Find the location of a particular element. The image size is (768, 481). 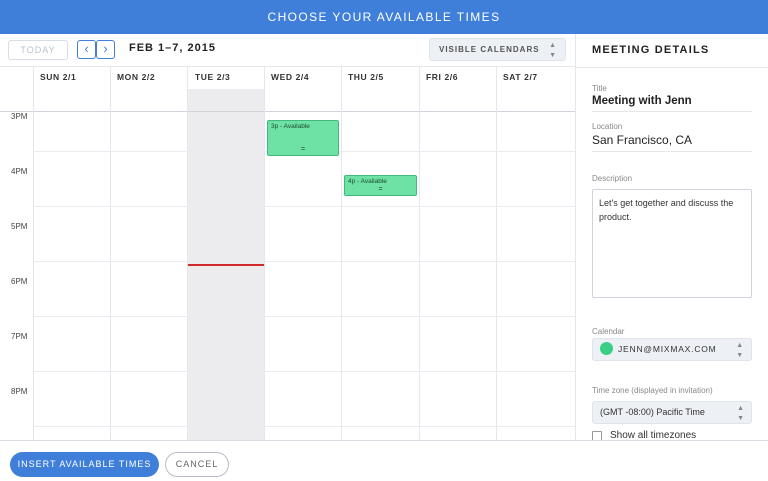

event-label: 3p - Available is located at coordinates (290, 126).